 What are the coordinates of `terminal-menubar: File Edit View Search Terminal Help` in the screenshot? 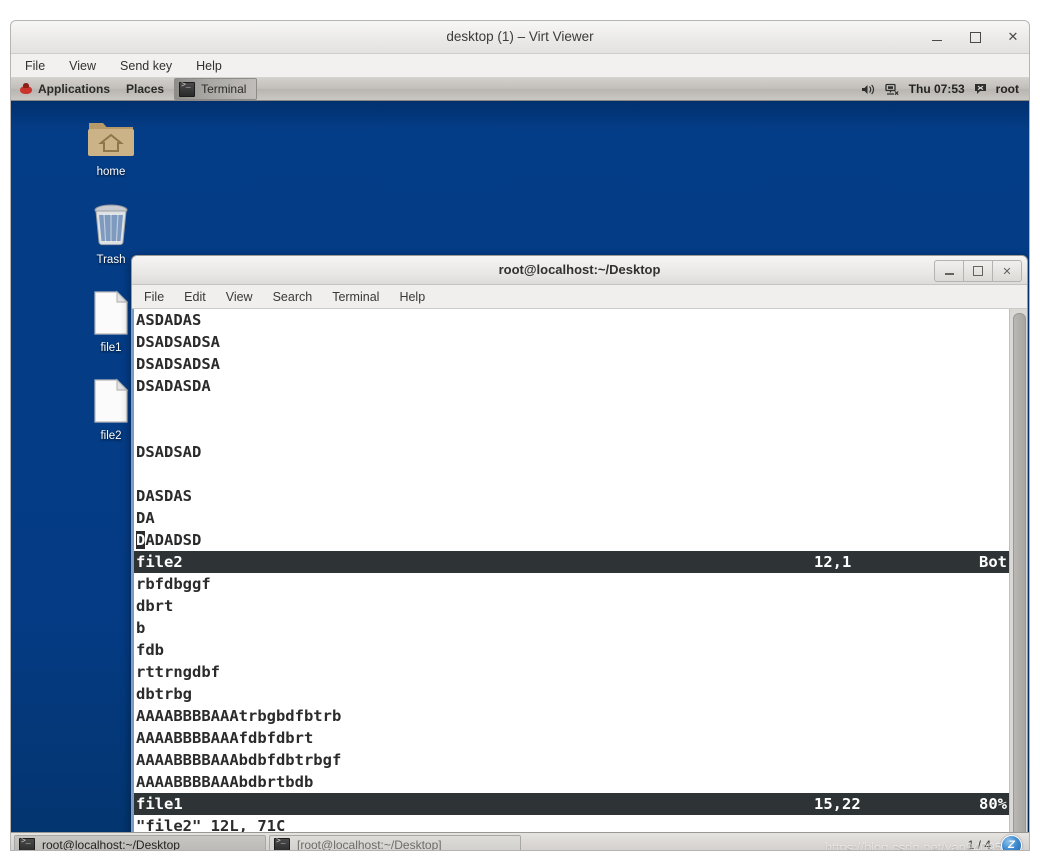 It's located at (579, 297).